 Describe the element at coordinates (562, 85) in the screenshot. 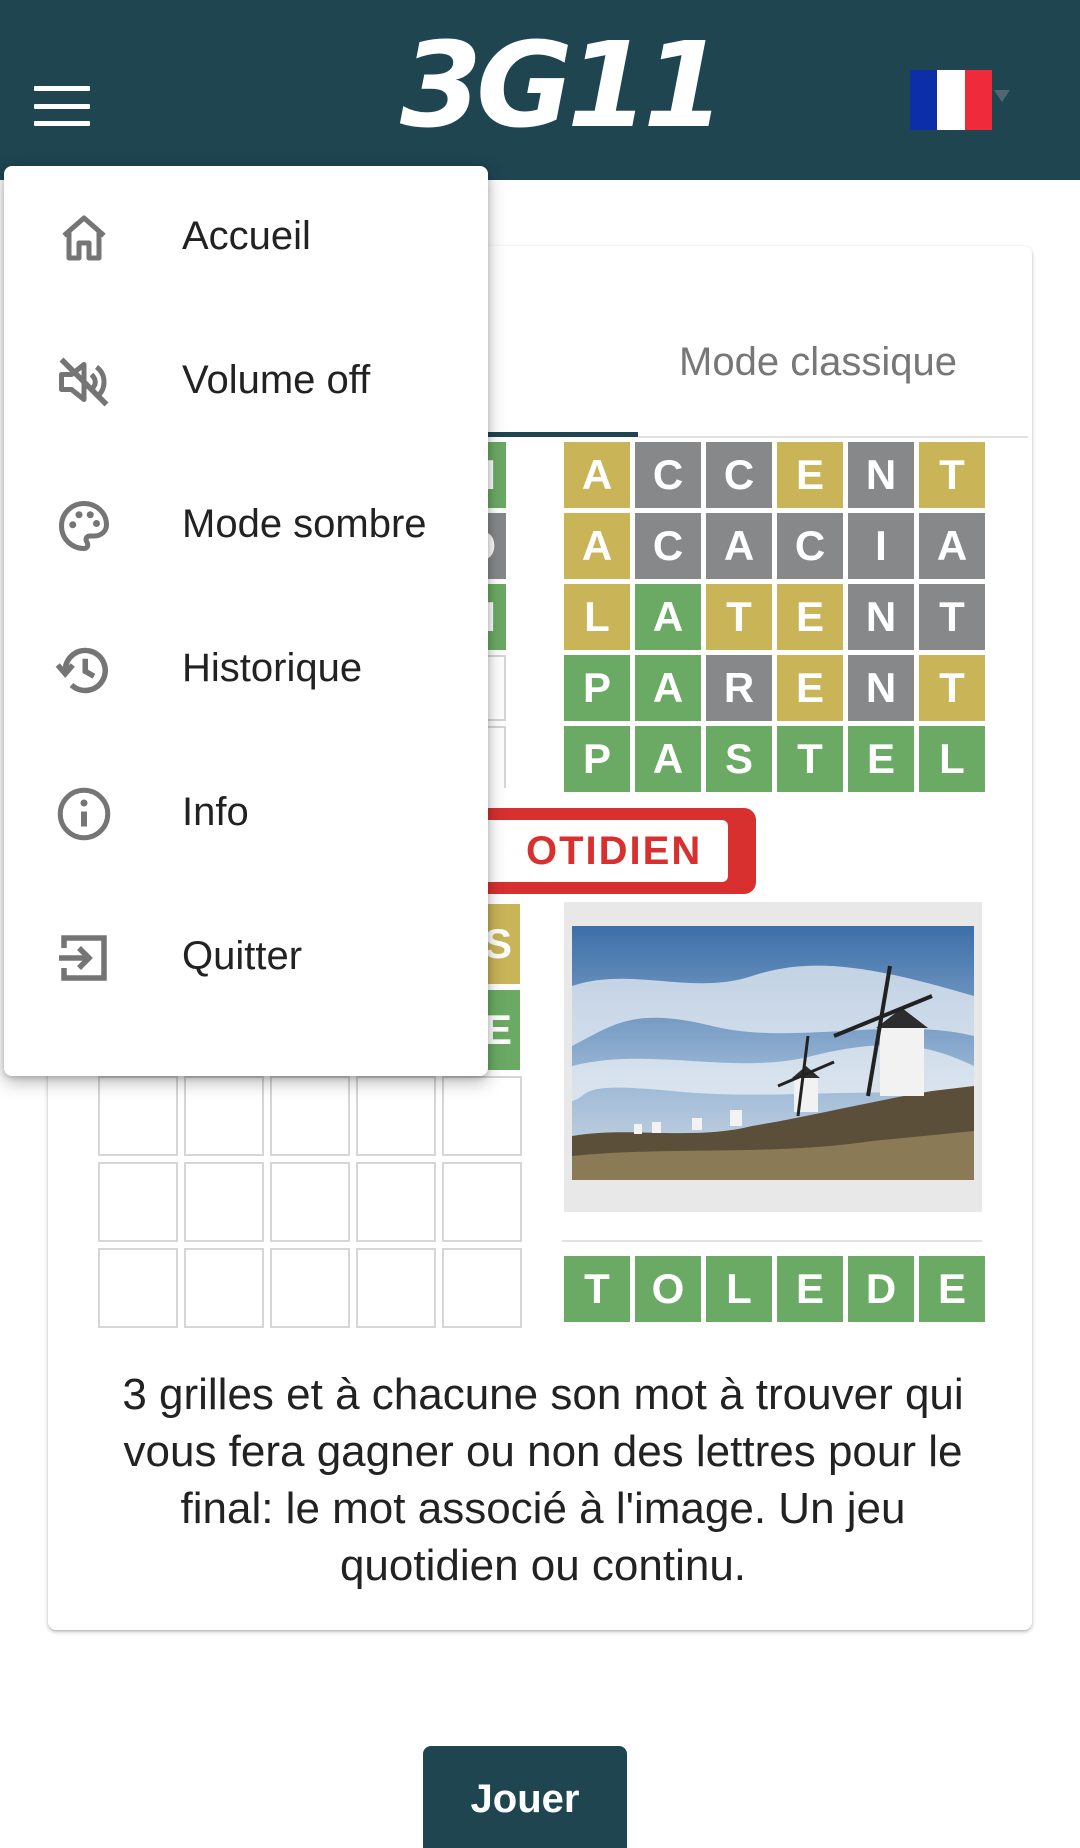

I see `app-logo: 3G11` at that location.